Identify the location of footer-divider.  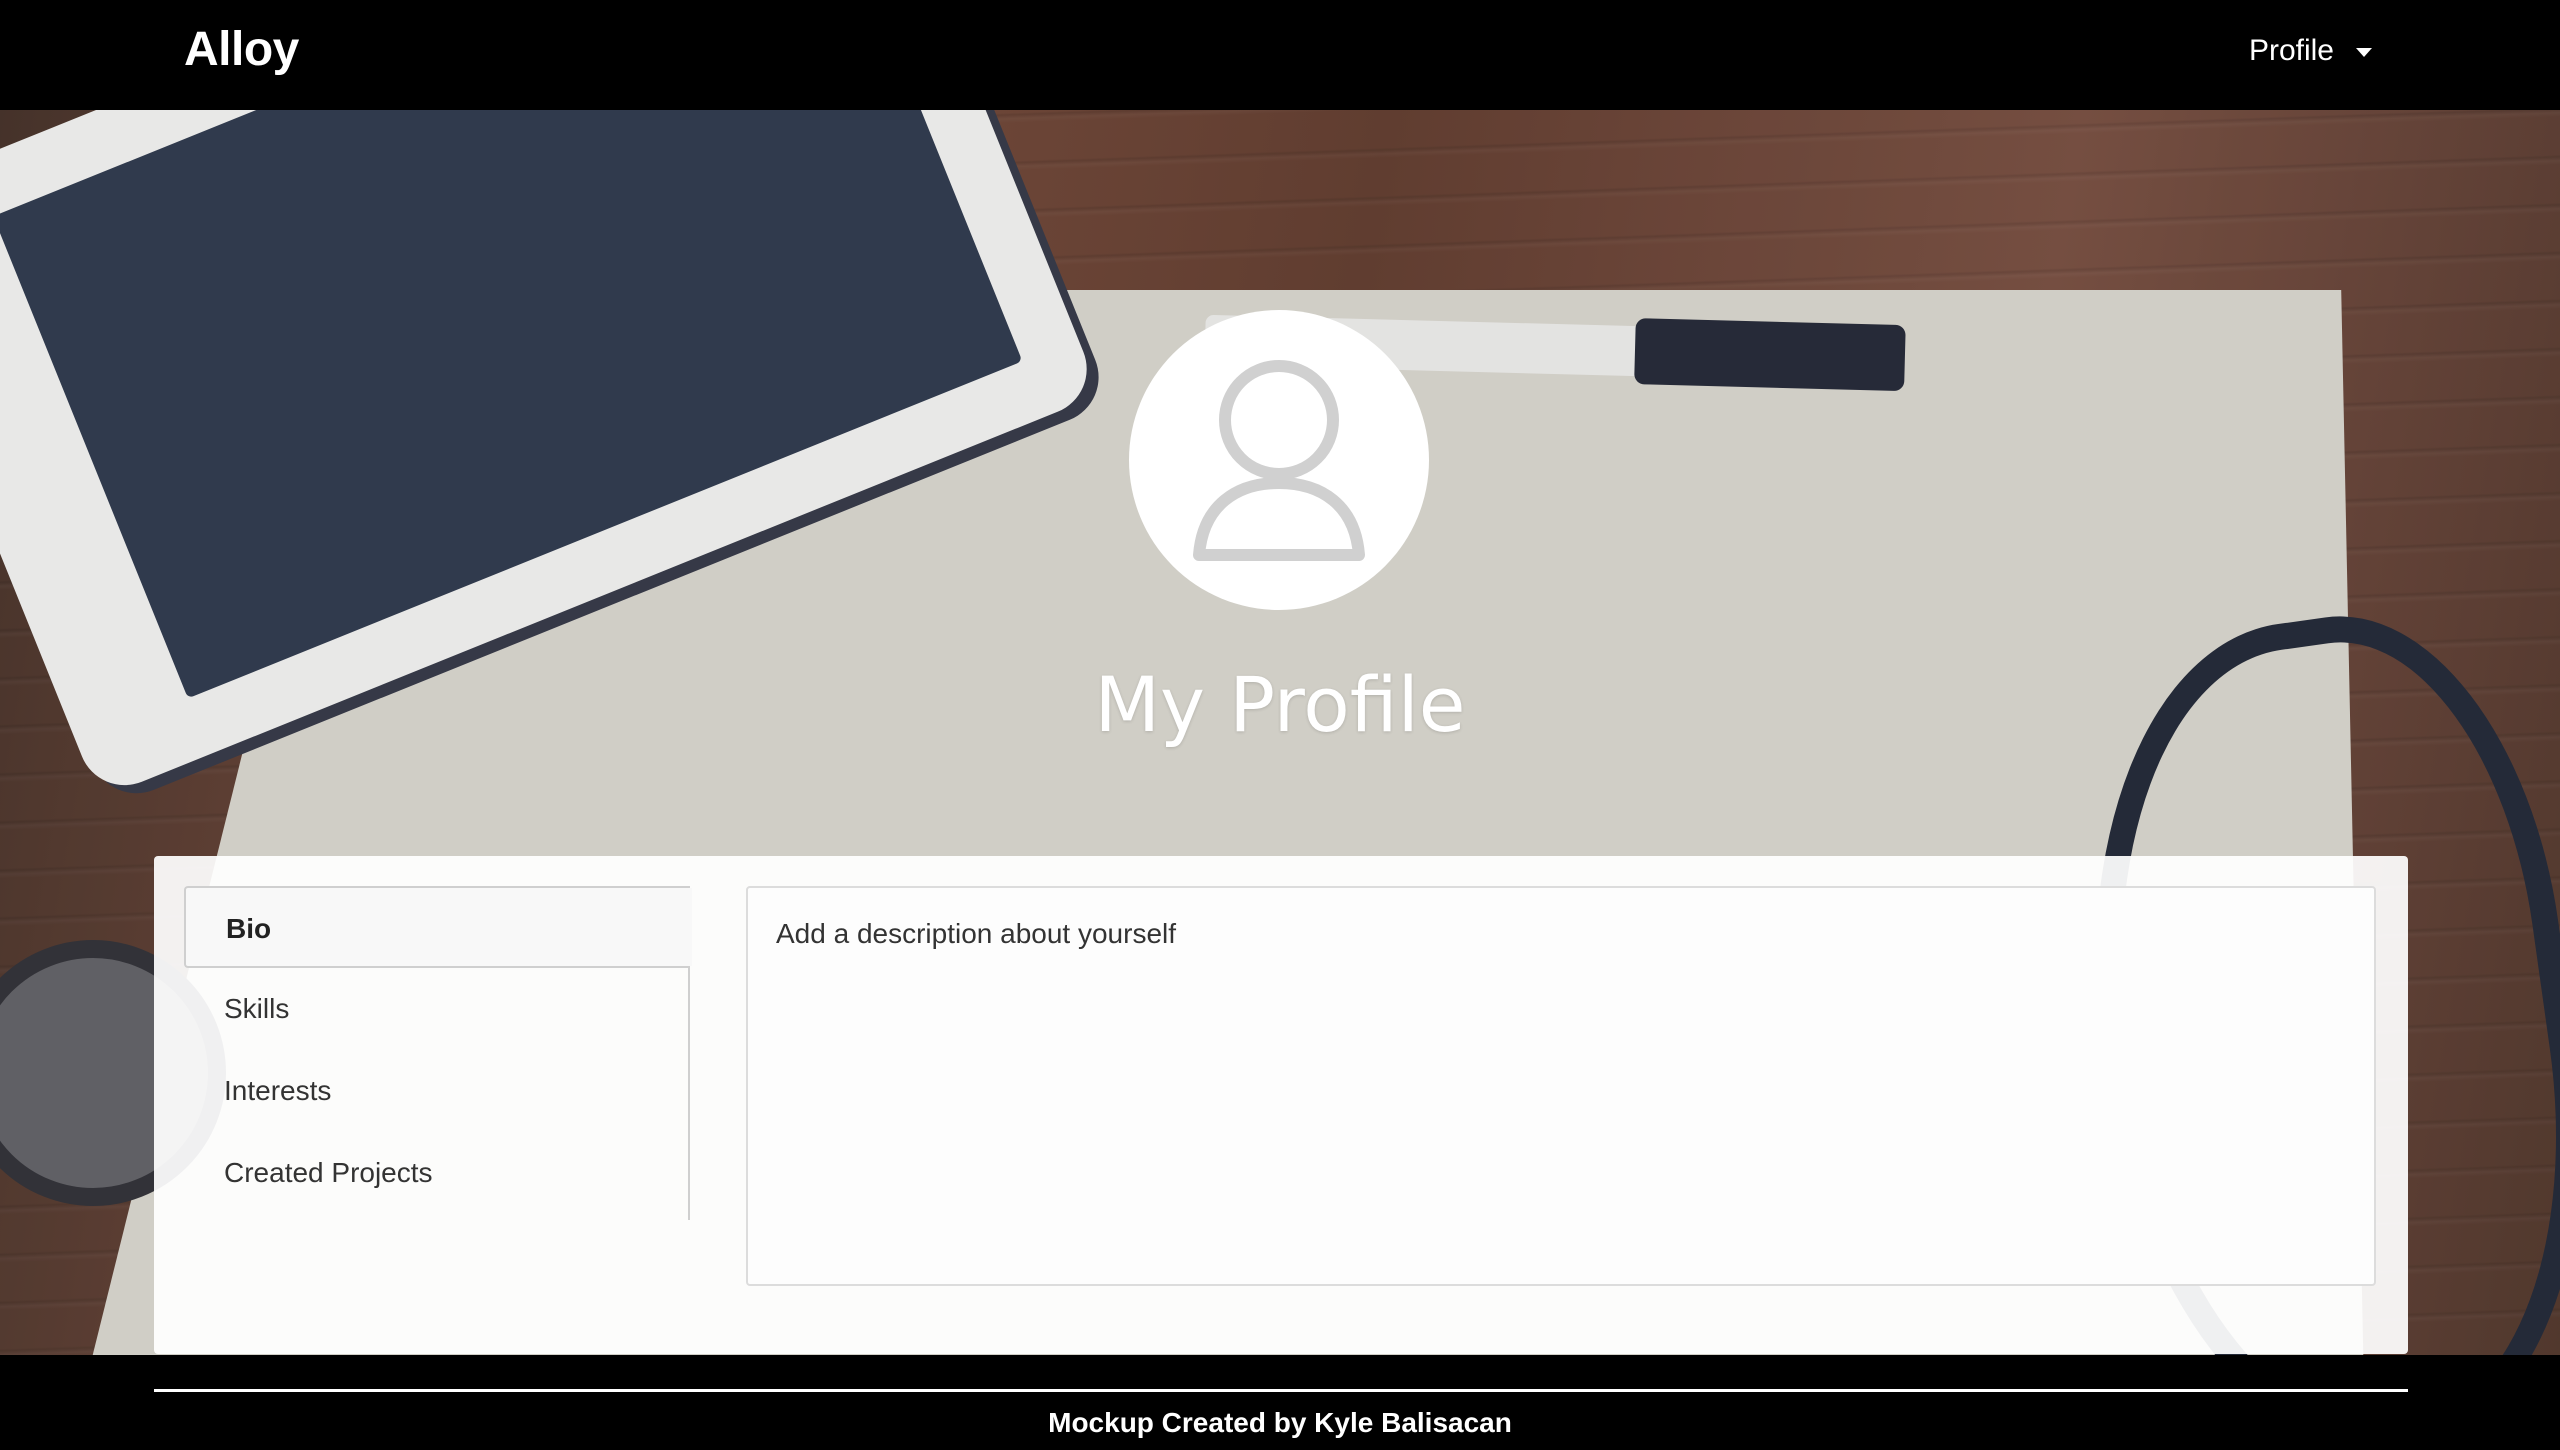
(1281, 1390).